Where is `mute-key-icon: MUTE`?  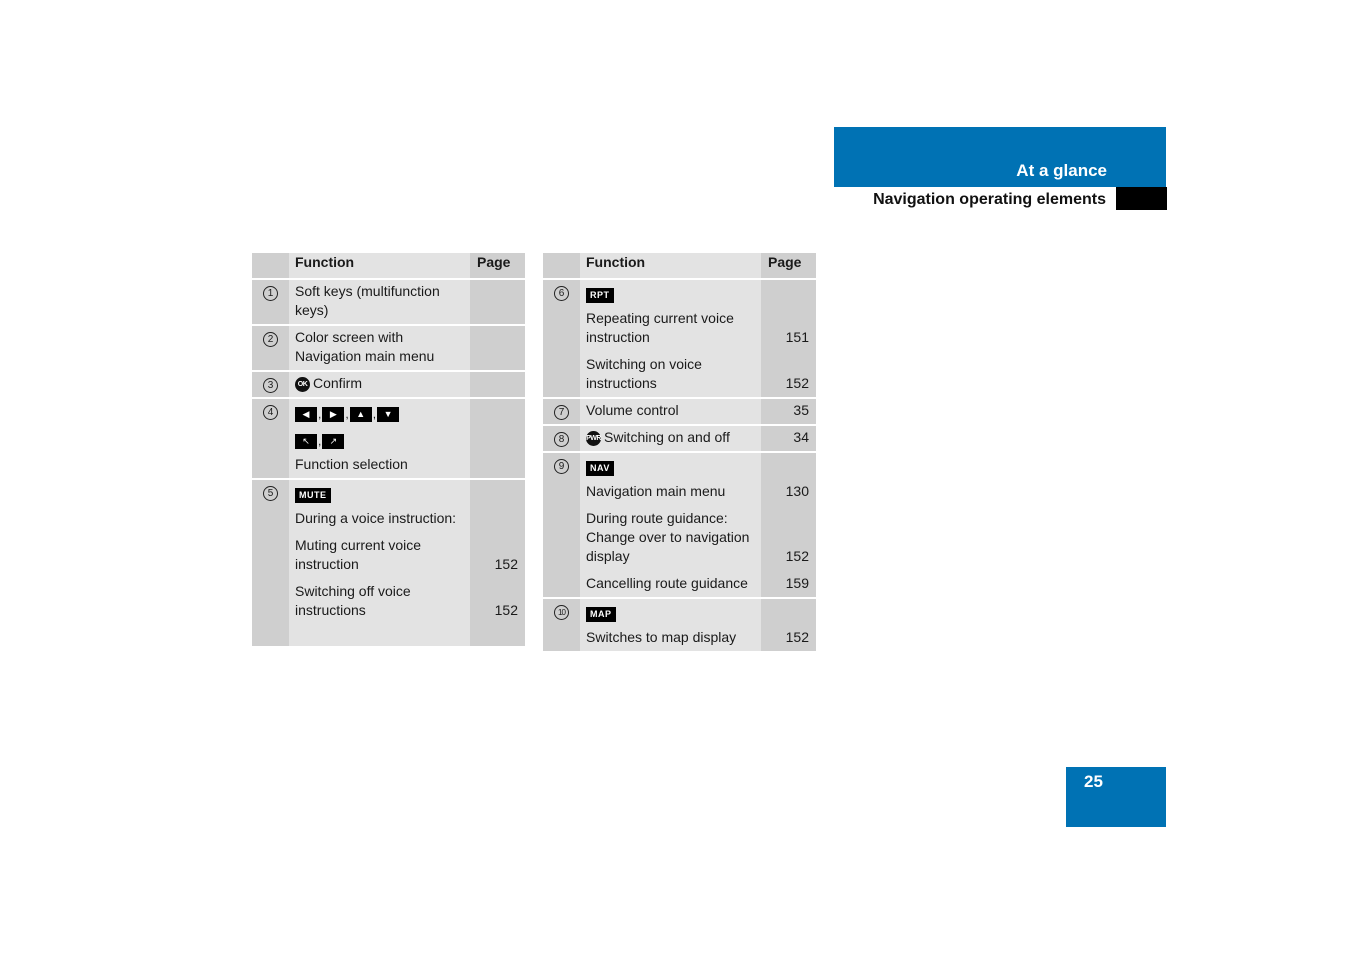 mute-key-icon: MUTE is located at coordinates (313, 495).